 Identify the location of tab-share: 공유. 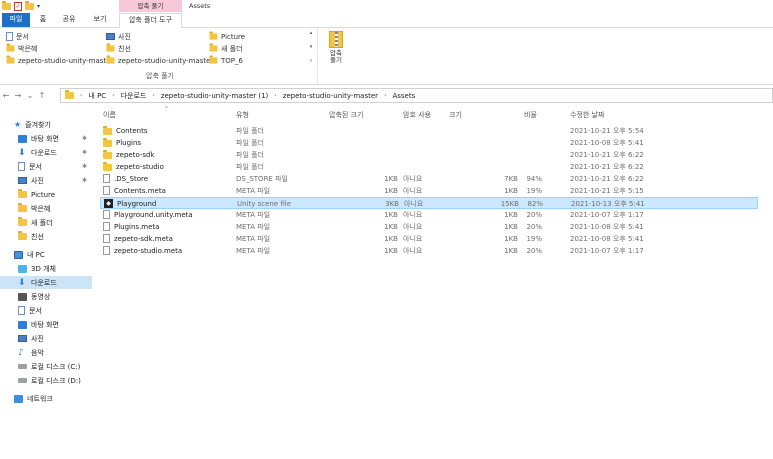
(69, 20).